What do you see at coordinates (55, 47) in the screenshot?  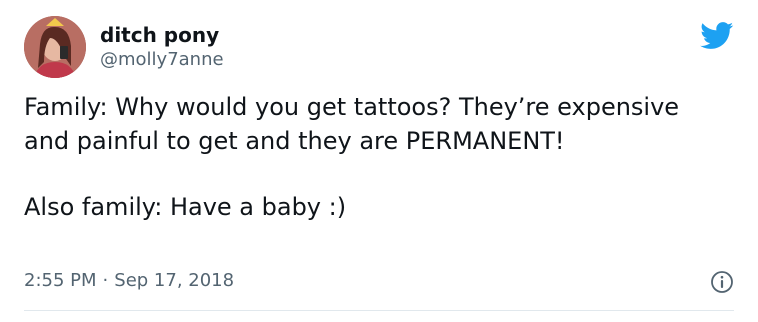 I see `avatar` at bounding box center [55, 47].